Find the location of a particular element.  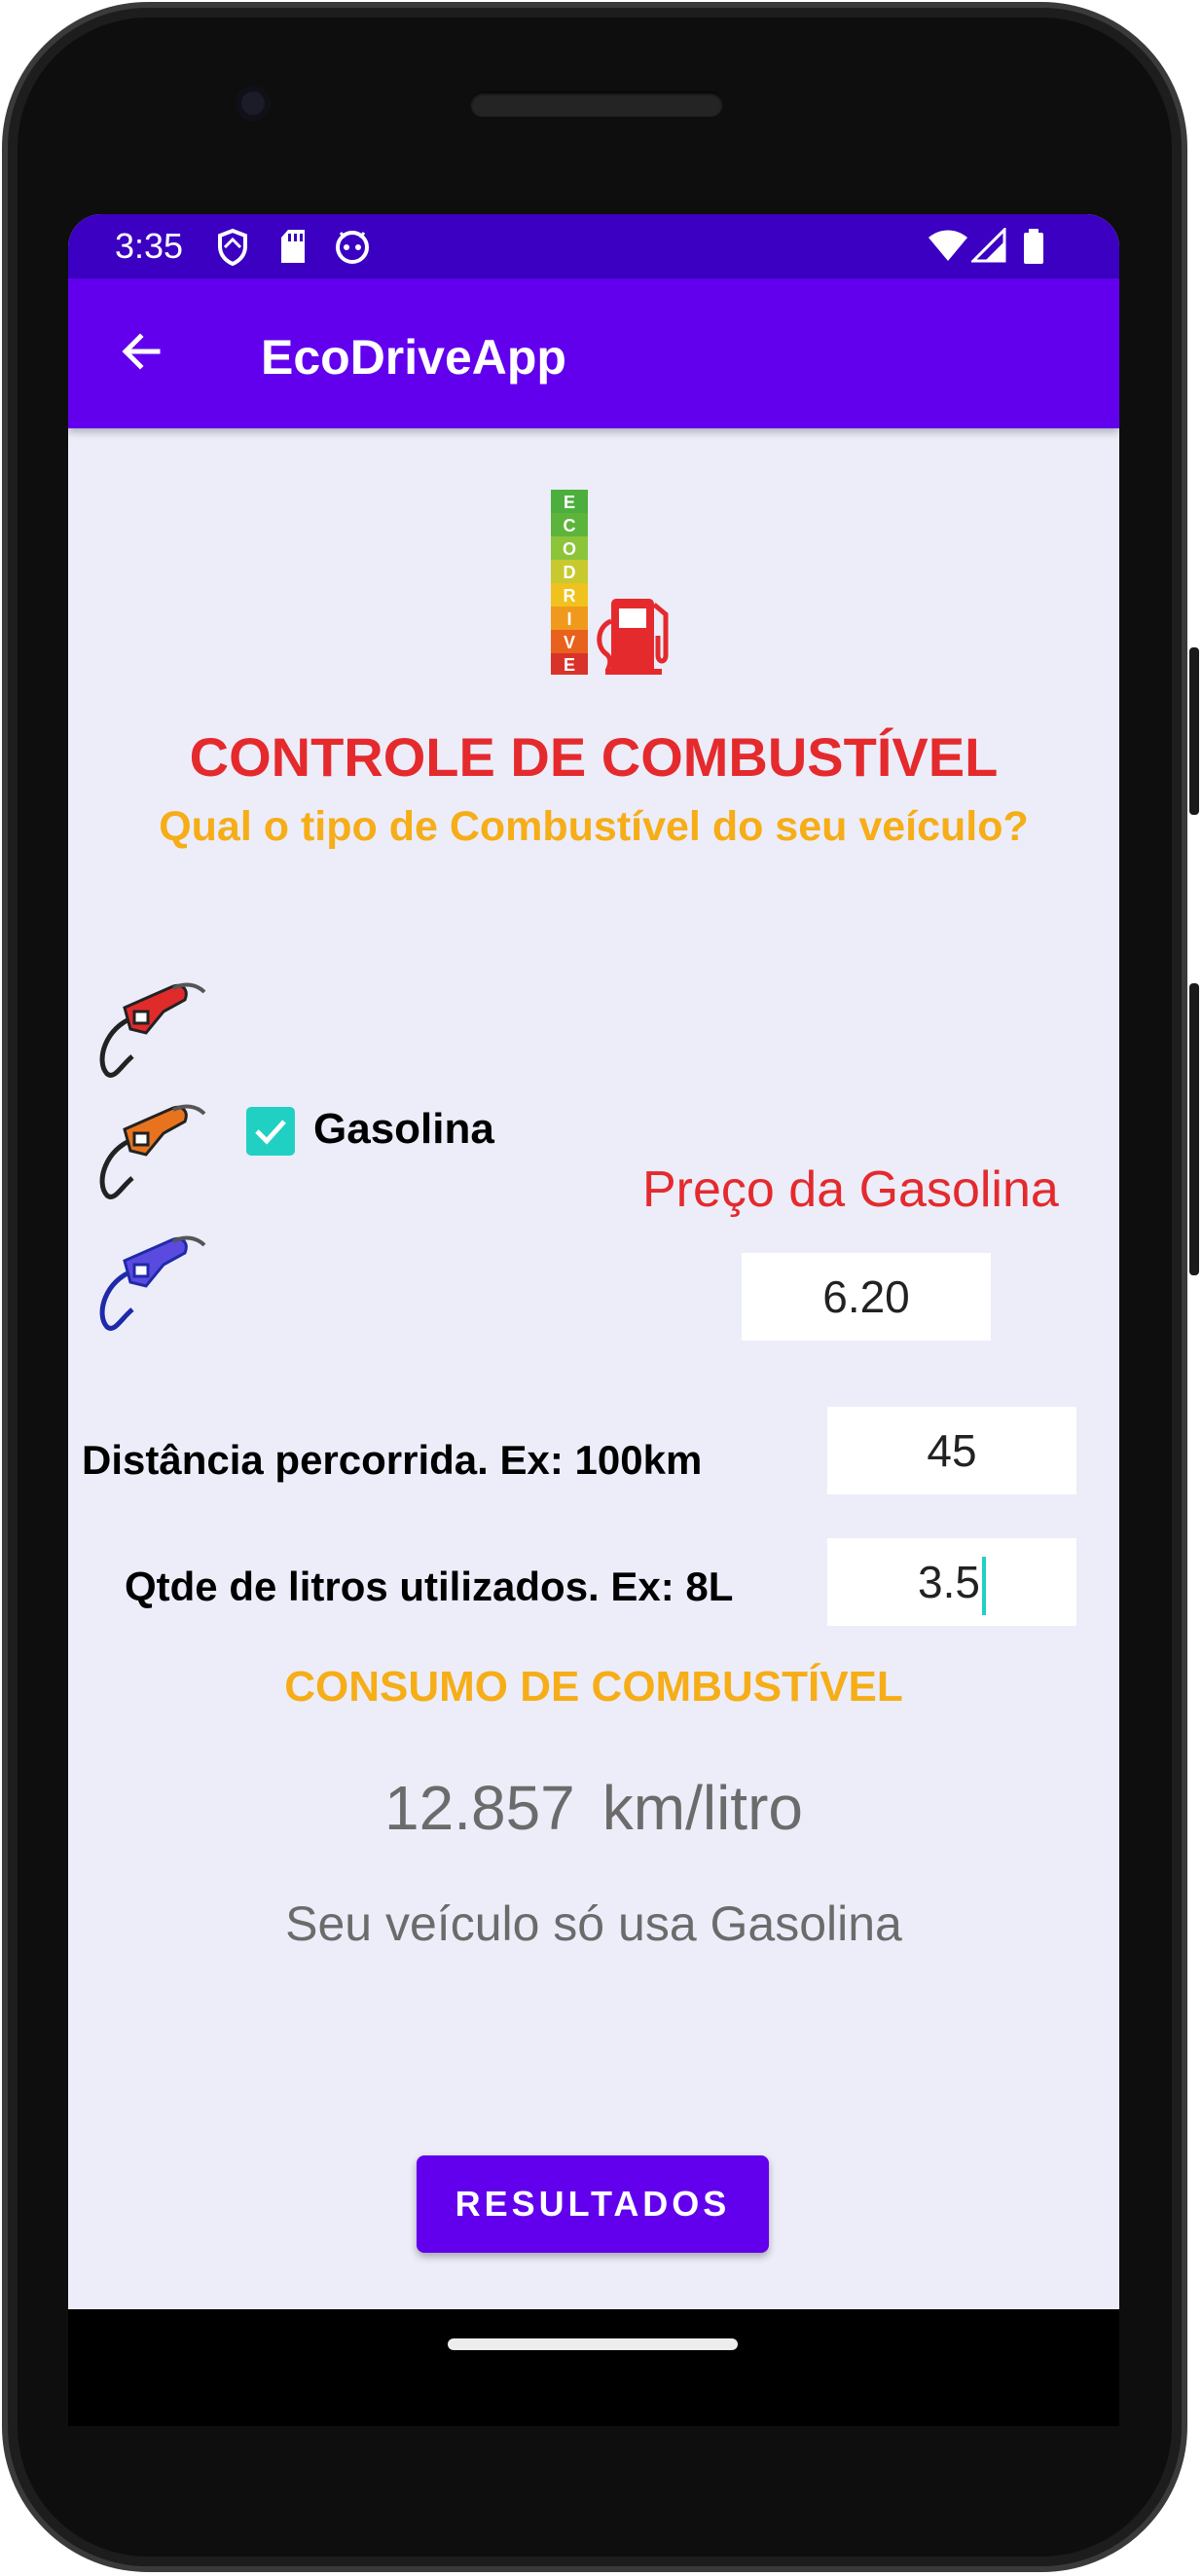

logo-letter: R is located at coordinates (570, 596).